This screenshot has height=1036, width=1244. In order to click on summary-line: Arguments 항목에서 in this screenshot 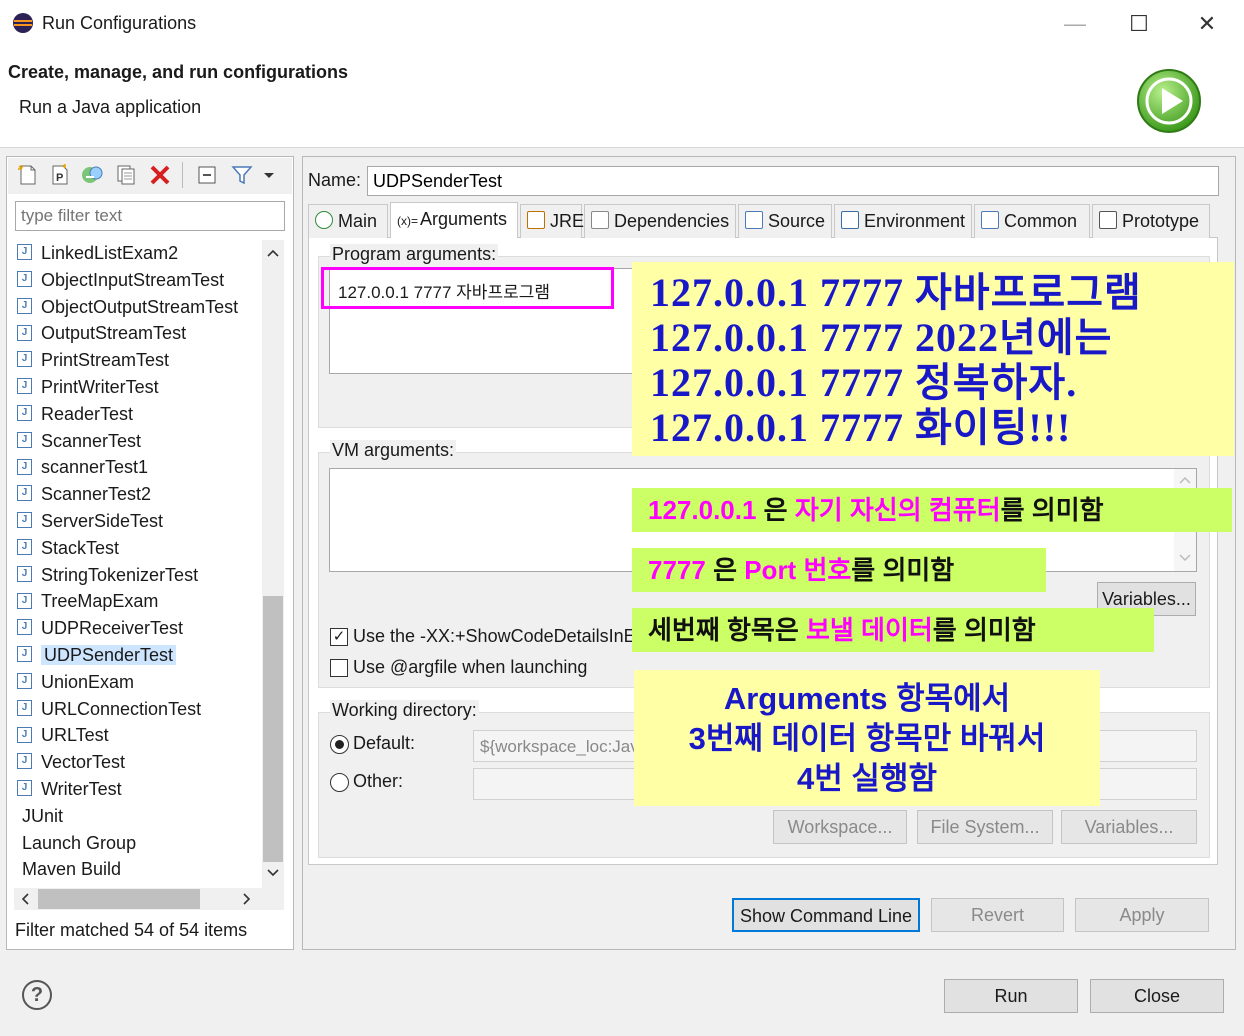, I will do `click(867, 698)`.